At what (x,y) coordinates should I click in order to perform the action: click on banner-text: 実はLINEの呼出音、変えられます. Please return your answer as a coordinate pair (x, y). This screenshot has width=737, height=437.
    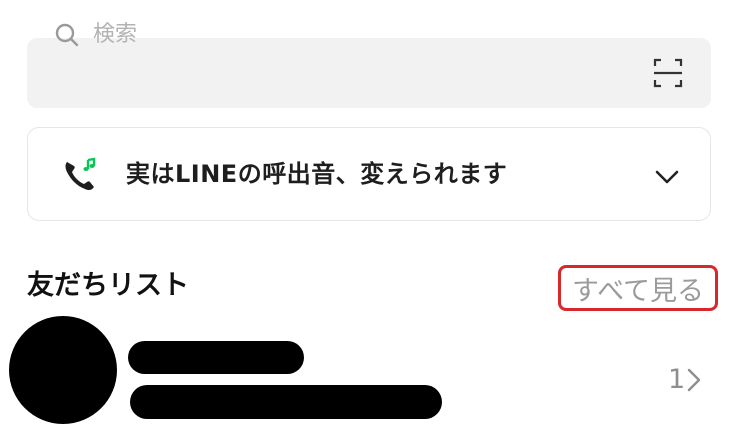
    Looking at the image, I should click on (317, 174).